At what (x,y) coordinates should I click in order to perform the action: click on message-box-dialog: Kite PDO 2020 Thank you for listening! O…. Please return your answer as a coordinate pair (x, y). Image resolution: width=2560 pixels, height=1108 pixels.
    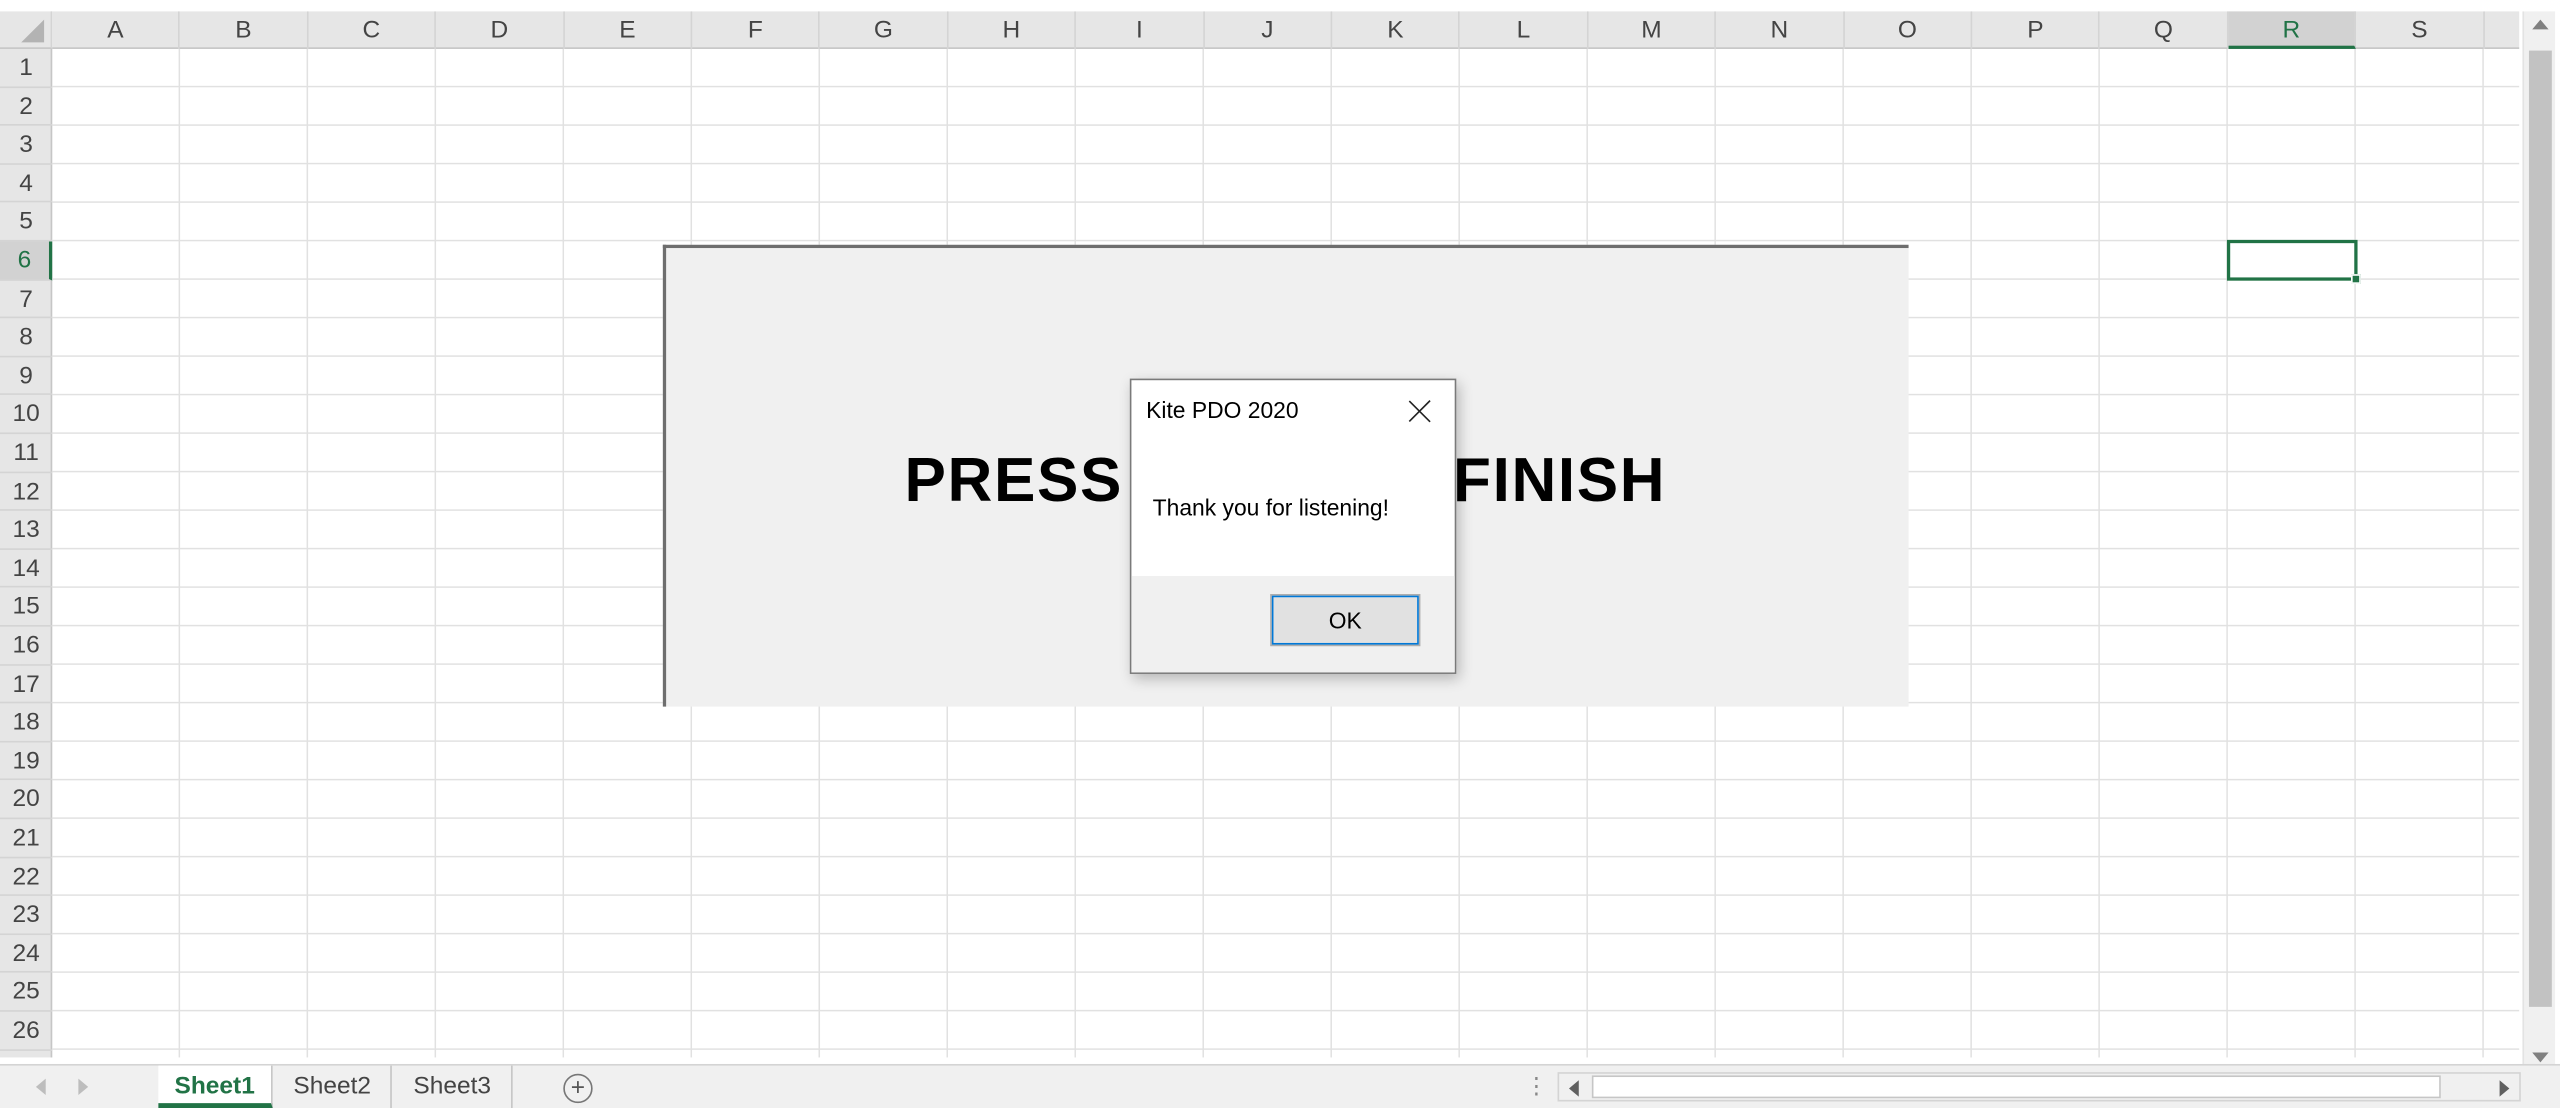
    Looking at the image, I should click on (1293, 526).